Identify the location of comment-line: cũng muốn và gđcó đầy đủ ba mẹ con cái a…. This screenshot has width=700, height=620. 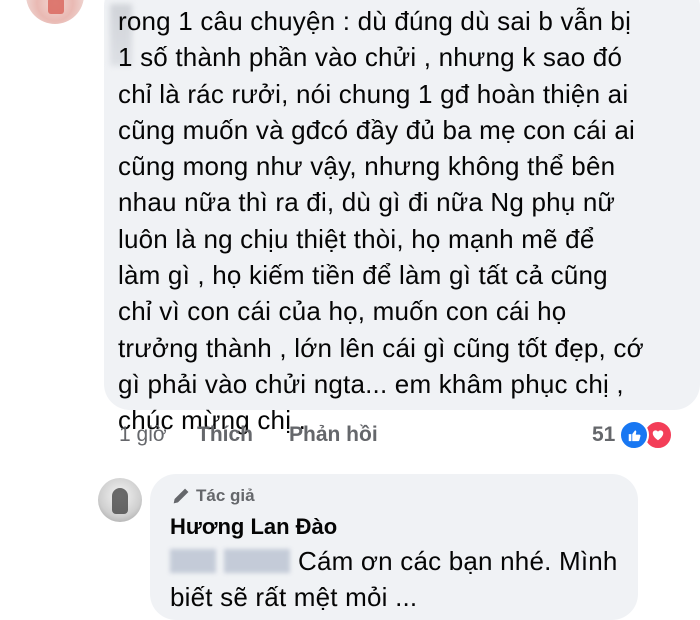
(376, 129).